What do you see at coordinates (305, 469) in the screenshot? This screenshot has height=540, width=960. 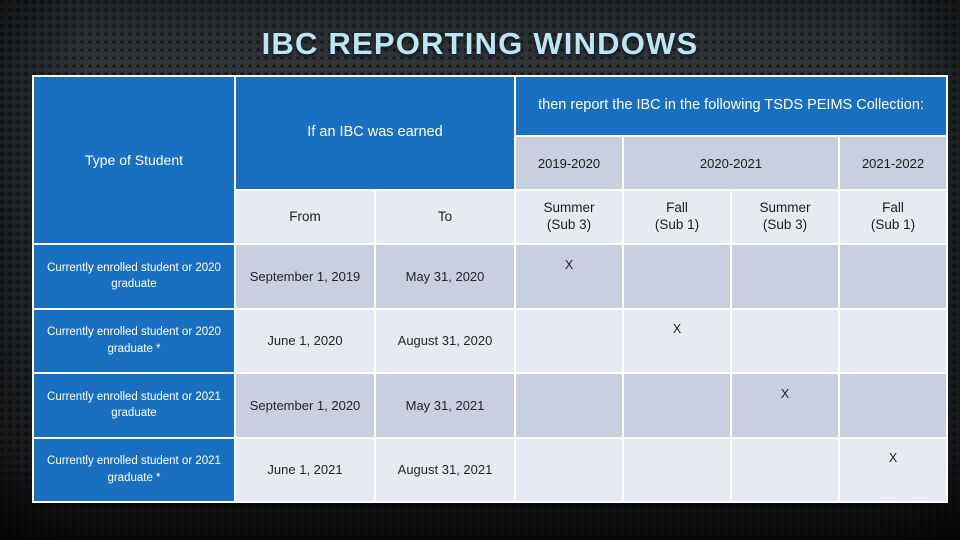 I see `row-from-date: June 1, 2021` at bounding box center [305, 469].